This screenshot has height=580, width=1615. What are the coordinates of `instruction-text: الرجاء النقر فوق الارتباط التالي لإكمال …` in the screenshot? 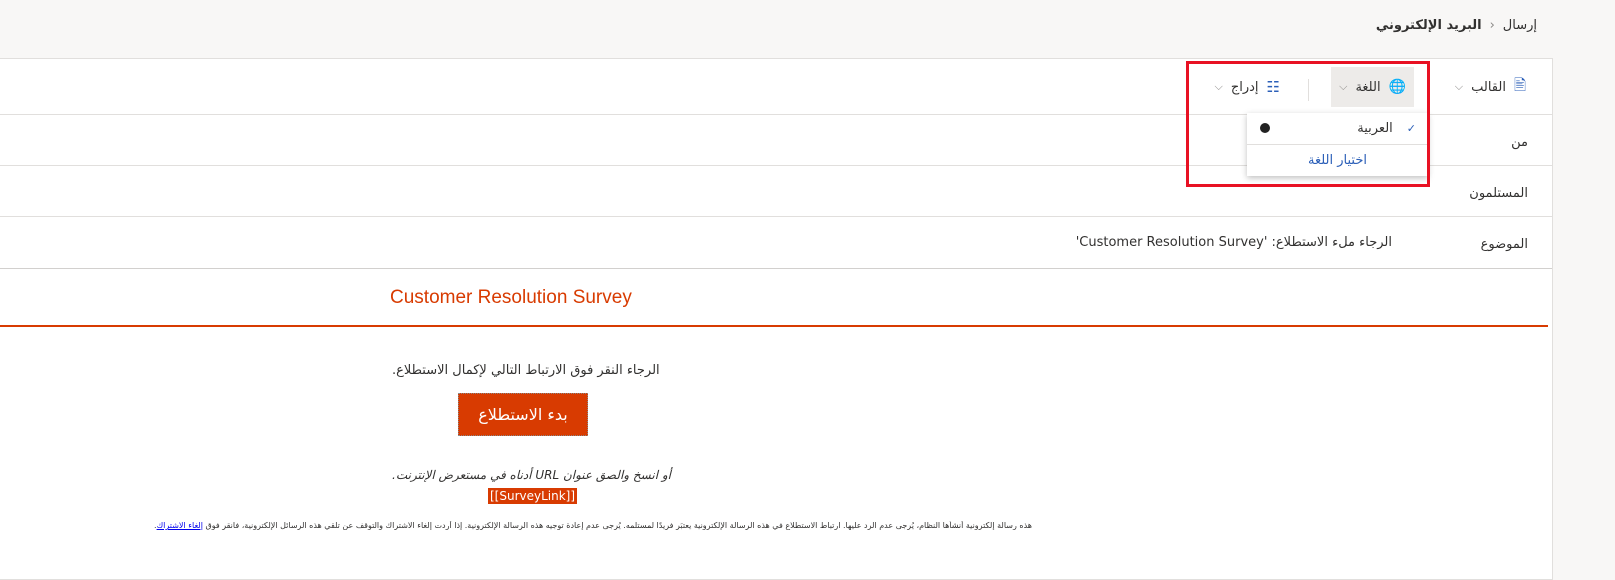 It's located at (526, 370).